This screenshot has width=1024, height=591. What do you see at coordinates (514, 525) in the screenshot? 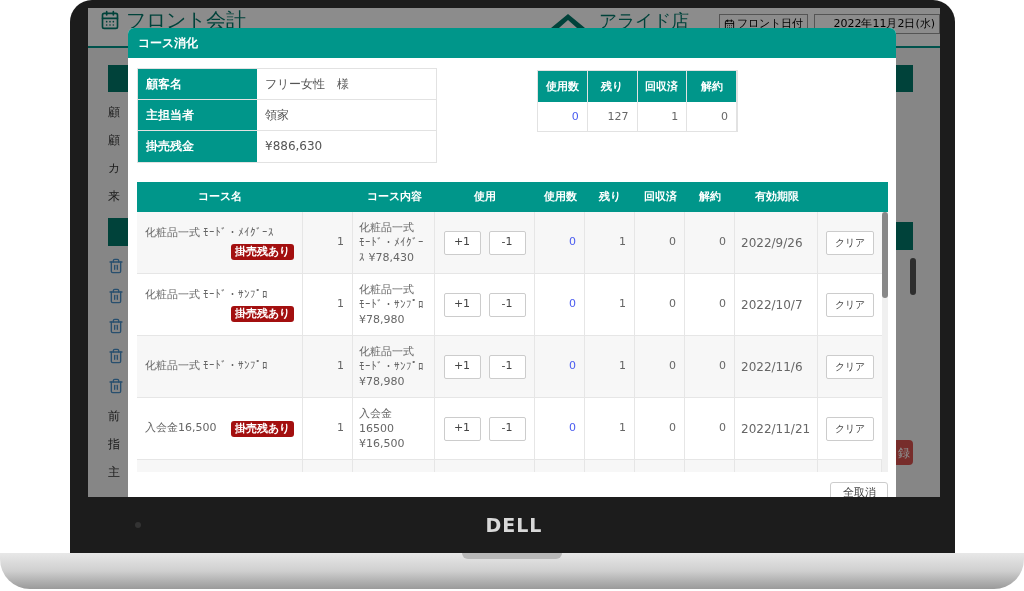
I see `brand-logo: DELL` at bounding box center [514, 525].